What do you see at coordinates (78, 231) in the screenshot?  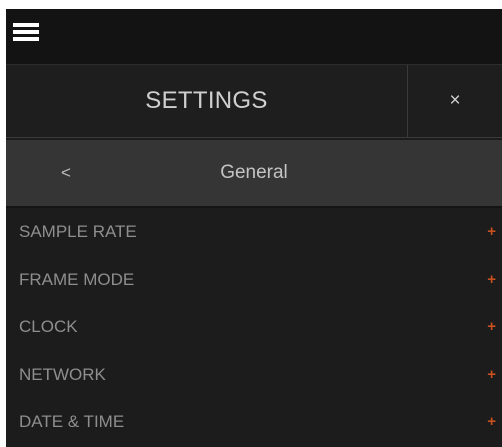 I see `menu-item-label: SAMPLE RATE` at bounding box center [78, 231].